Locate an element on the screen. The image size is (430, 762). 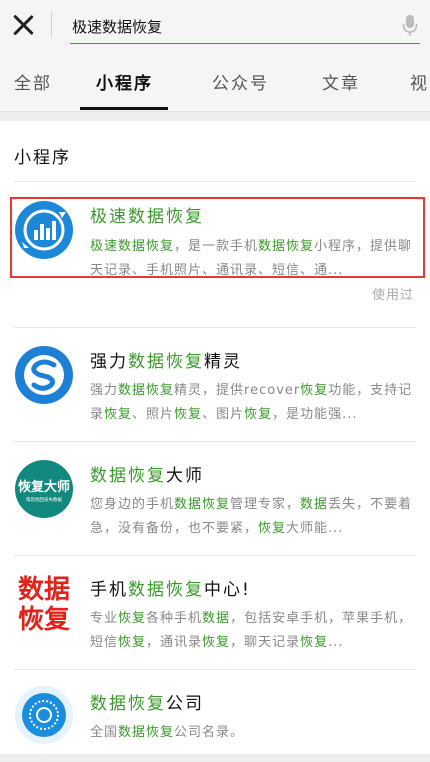
text-segment: 精灵 is located at coordinates (223, 362).